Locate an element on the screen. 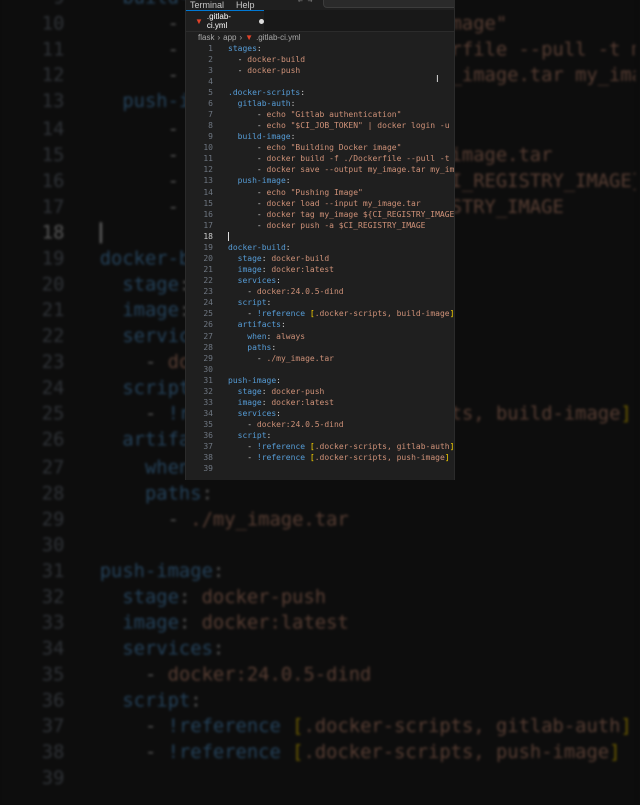 This screenshot has width=640, height=805. code-text: image: docker:latest is located at coordinates (281, 402).